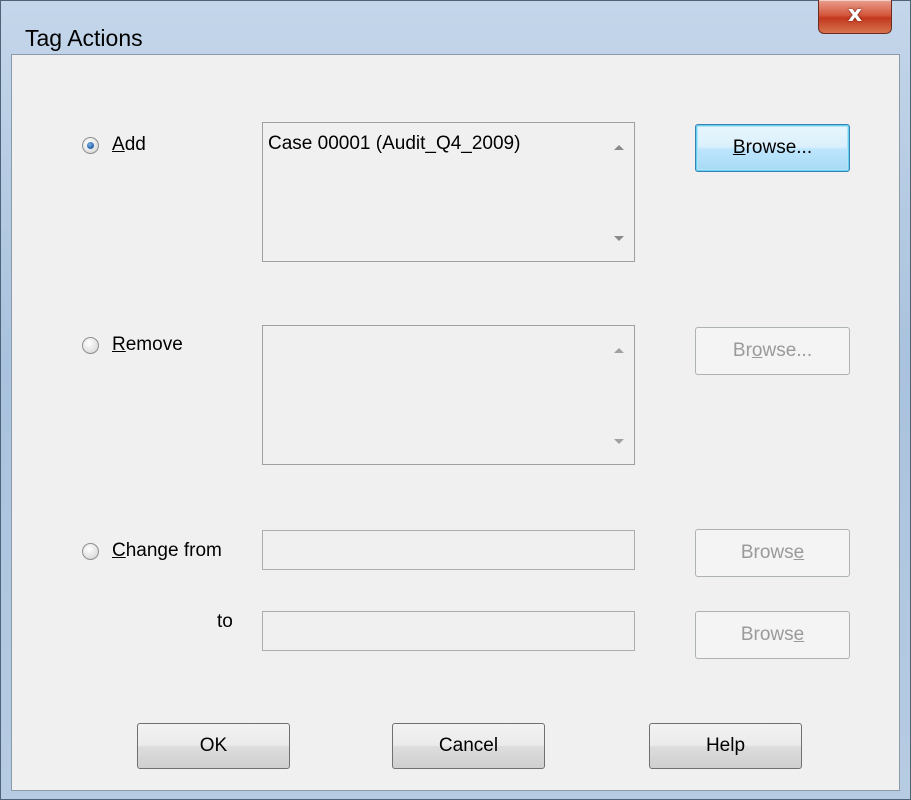 The image size is (911, 800). I want to click on add-option: Add, so click(114, 145).